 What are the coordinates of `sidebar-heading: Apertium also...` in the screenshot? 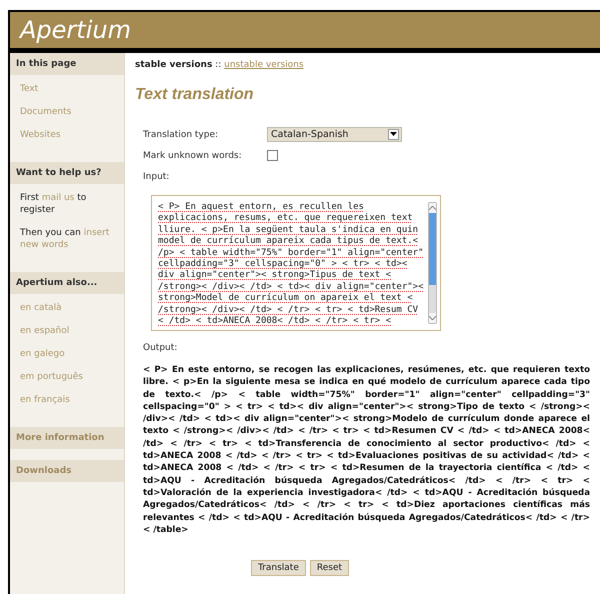 It's located at (67, 283).